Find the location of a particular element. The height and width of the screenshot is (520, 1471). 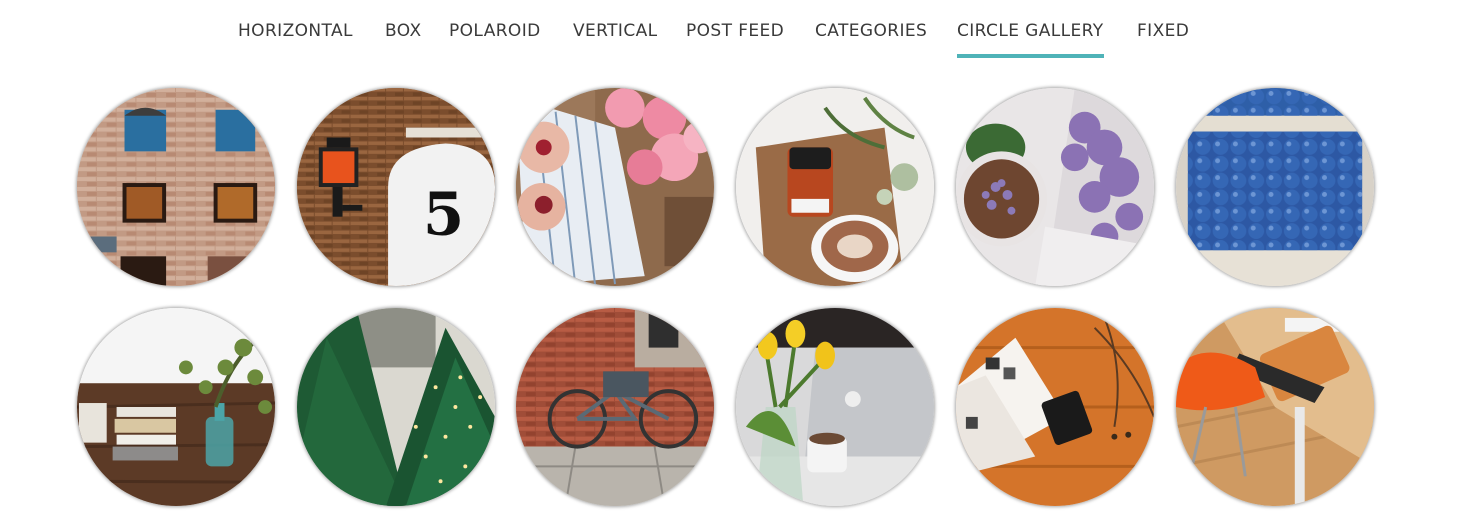

table-books-photo is located at coordinates (176, 407).